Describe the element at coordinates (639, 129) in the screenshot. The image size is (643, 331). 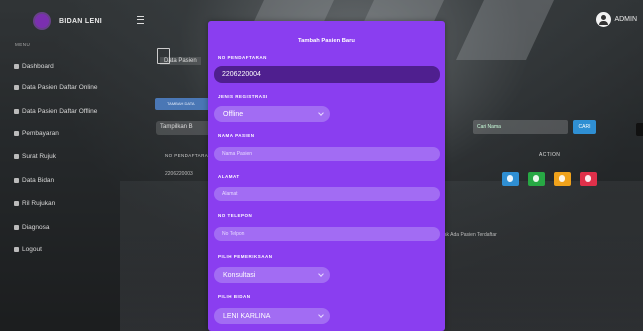
I see `settings-tab` at that location.